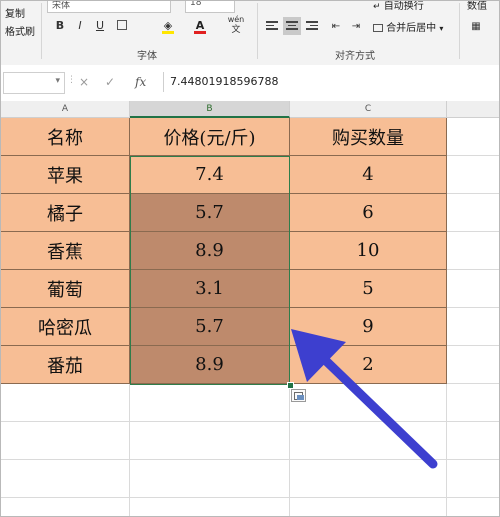 The height and width of the screenshot is (517, 500). I want to click on number-format-label: 数值, so click(477, 6).